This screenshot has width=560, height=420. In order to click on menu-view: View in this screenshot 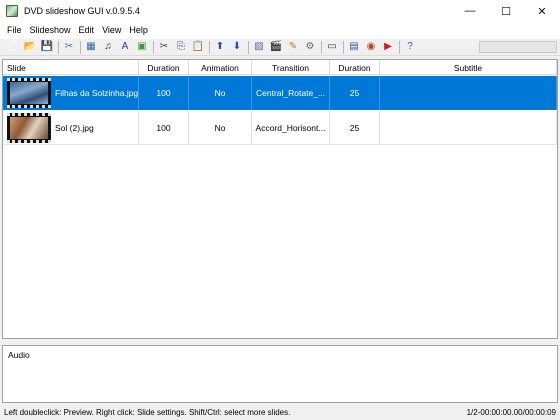, I will do `click(111, 30)`.